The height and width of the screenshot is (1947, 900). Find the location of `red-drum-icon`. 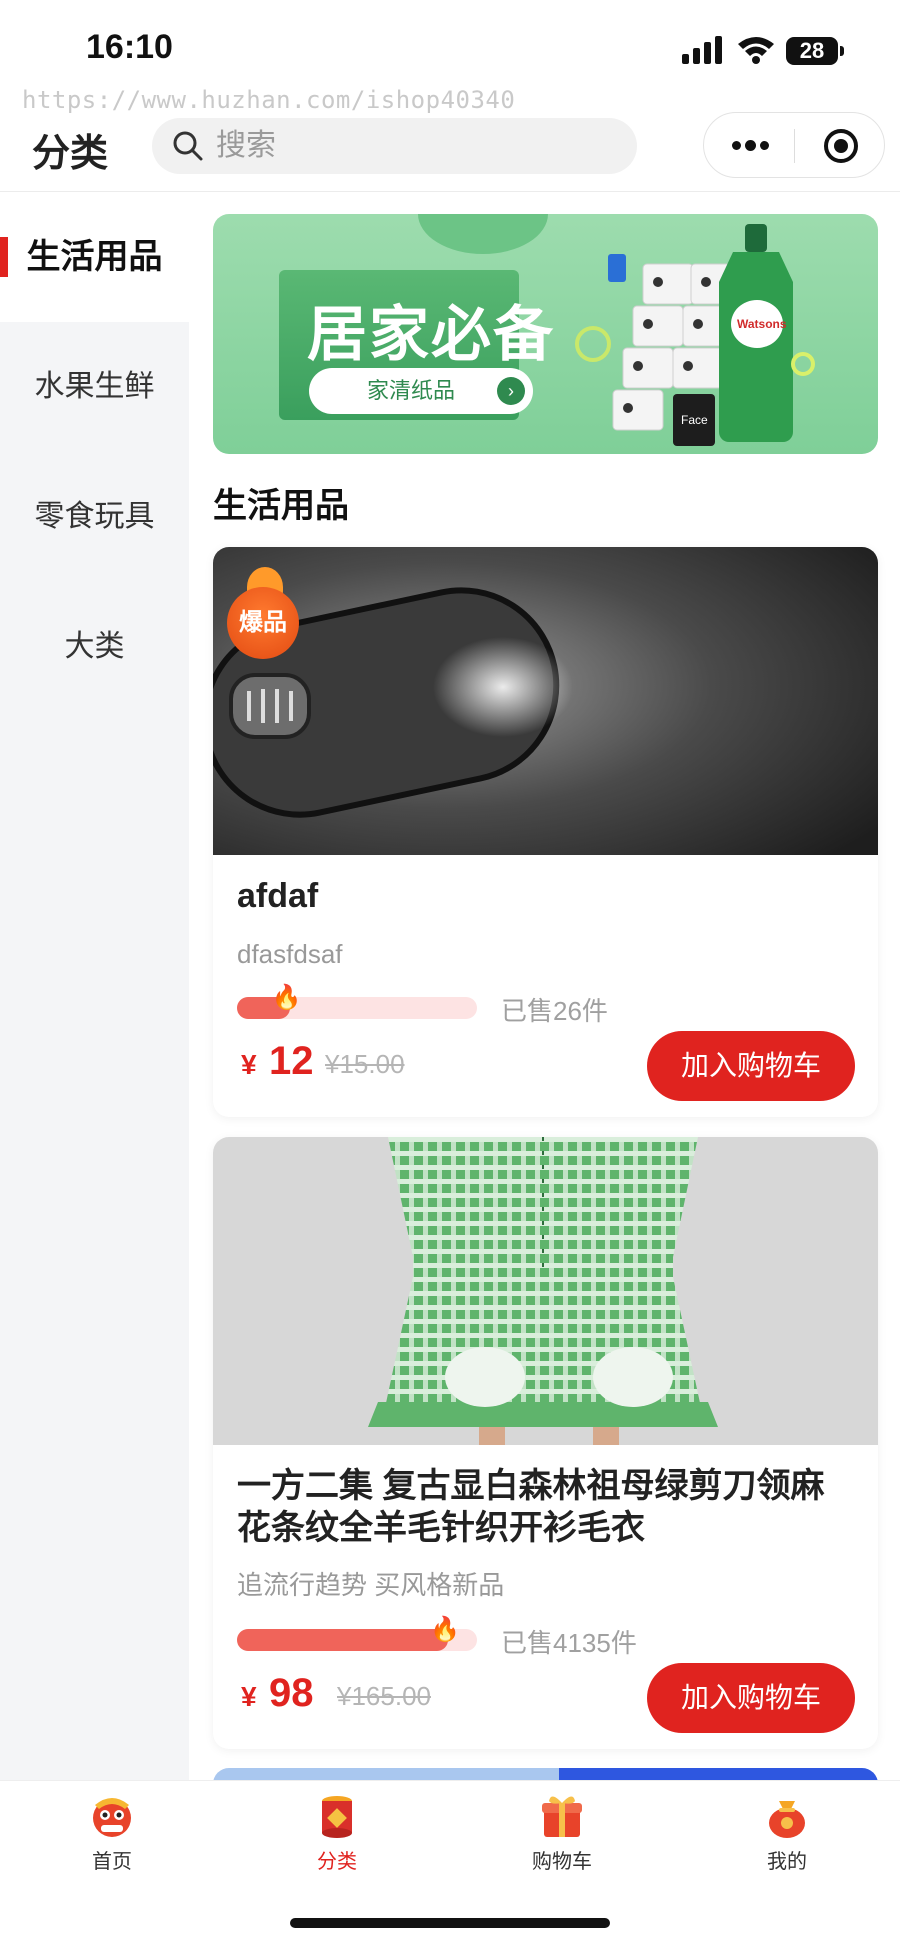

red-drum-icon is located at coordinates (337, 1817).